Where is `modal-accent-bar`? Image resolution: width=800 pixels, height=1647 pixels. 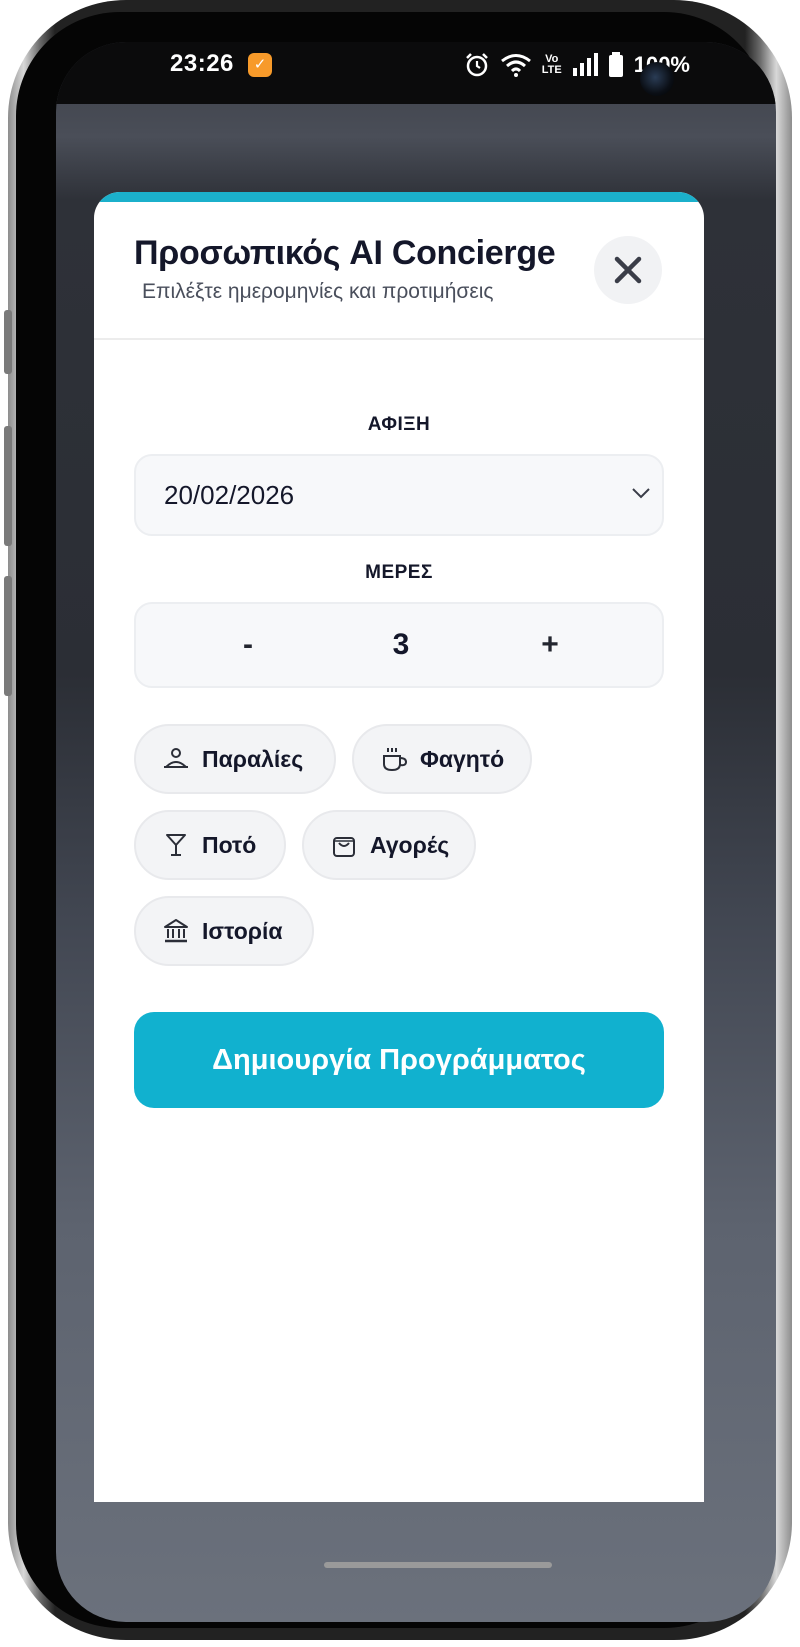 modal-accent-bar is located at coordinates (399, 197).